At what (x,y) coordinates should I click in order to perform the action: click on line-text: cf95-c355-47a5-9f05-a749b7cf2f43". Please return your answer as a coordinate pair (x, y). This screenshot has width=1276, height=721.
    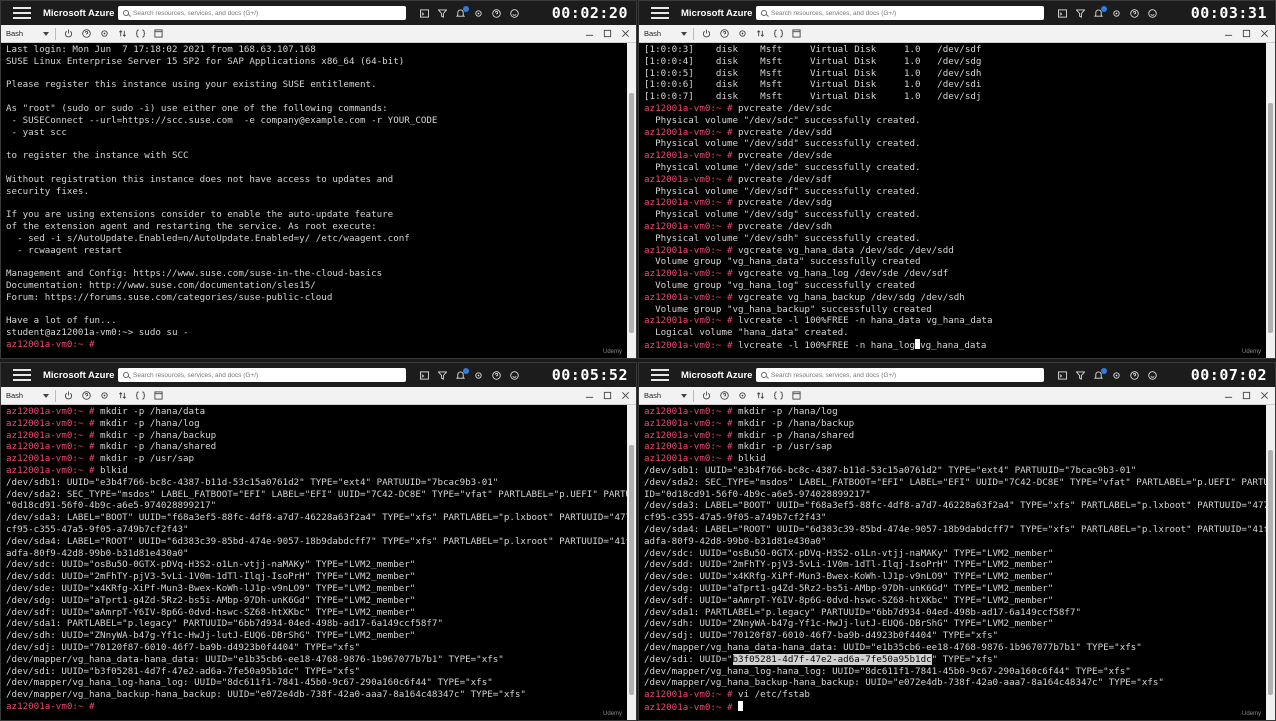
    Looking at the image, I should click on (97, 529).